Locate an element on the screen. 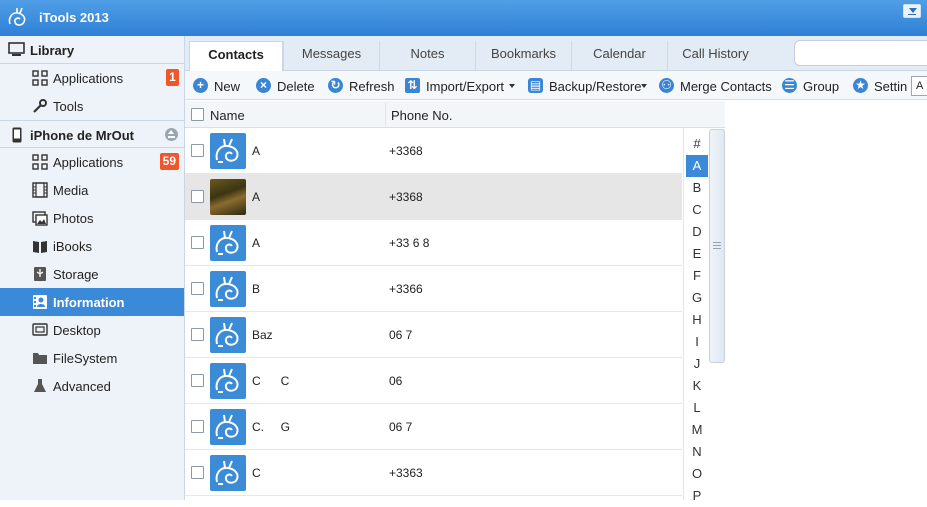  library-label: Library is located at coordinates (52, 50).